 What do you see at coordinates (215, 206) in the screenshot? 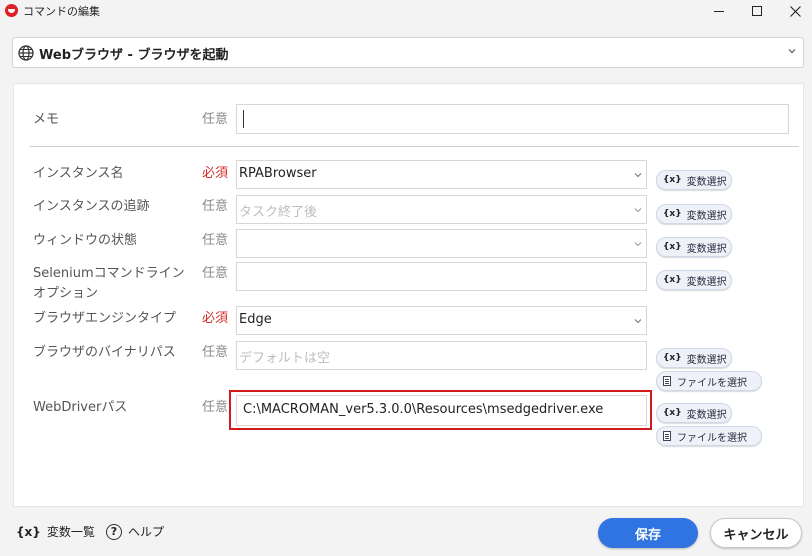
I see `instance-tracking-req: 任意` at bounding box center [215, 206].